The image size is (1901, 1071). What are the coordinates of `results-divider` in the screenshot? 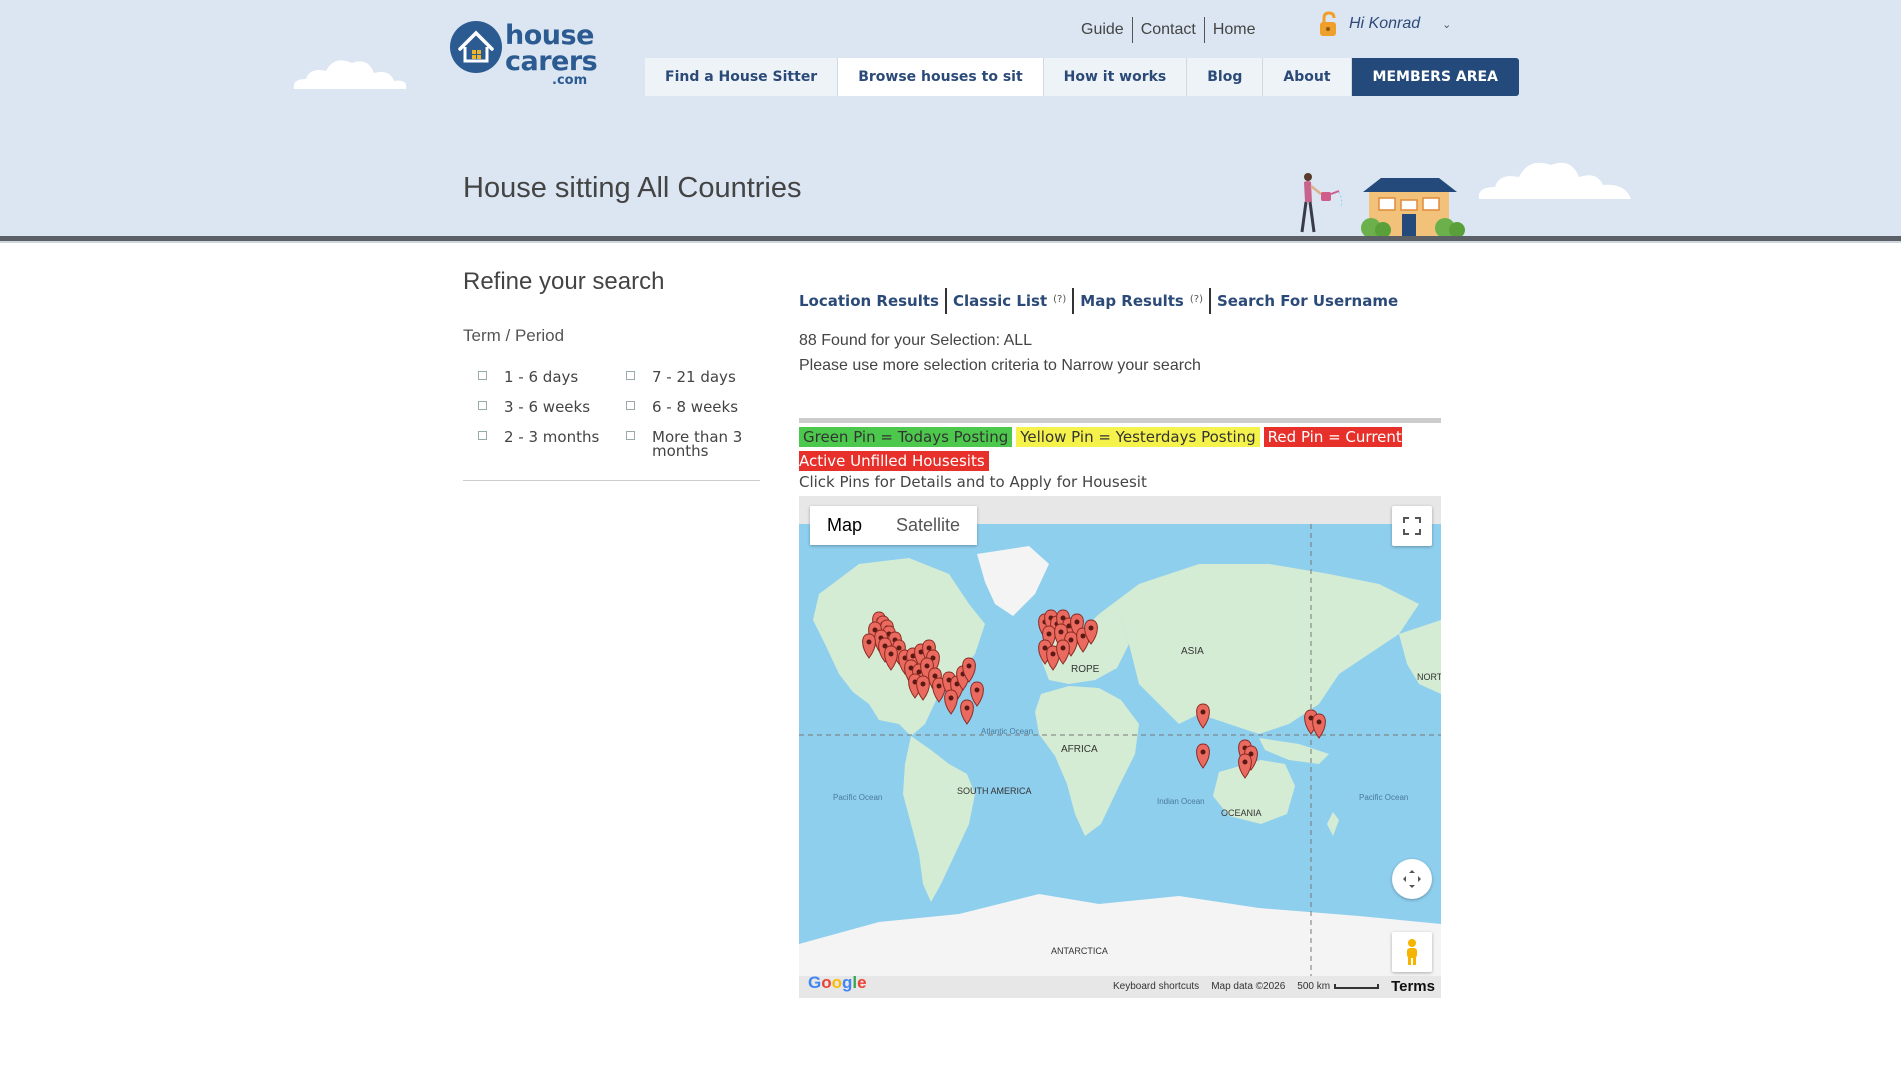 It's located at (1120, 420).